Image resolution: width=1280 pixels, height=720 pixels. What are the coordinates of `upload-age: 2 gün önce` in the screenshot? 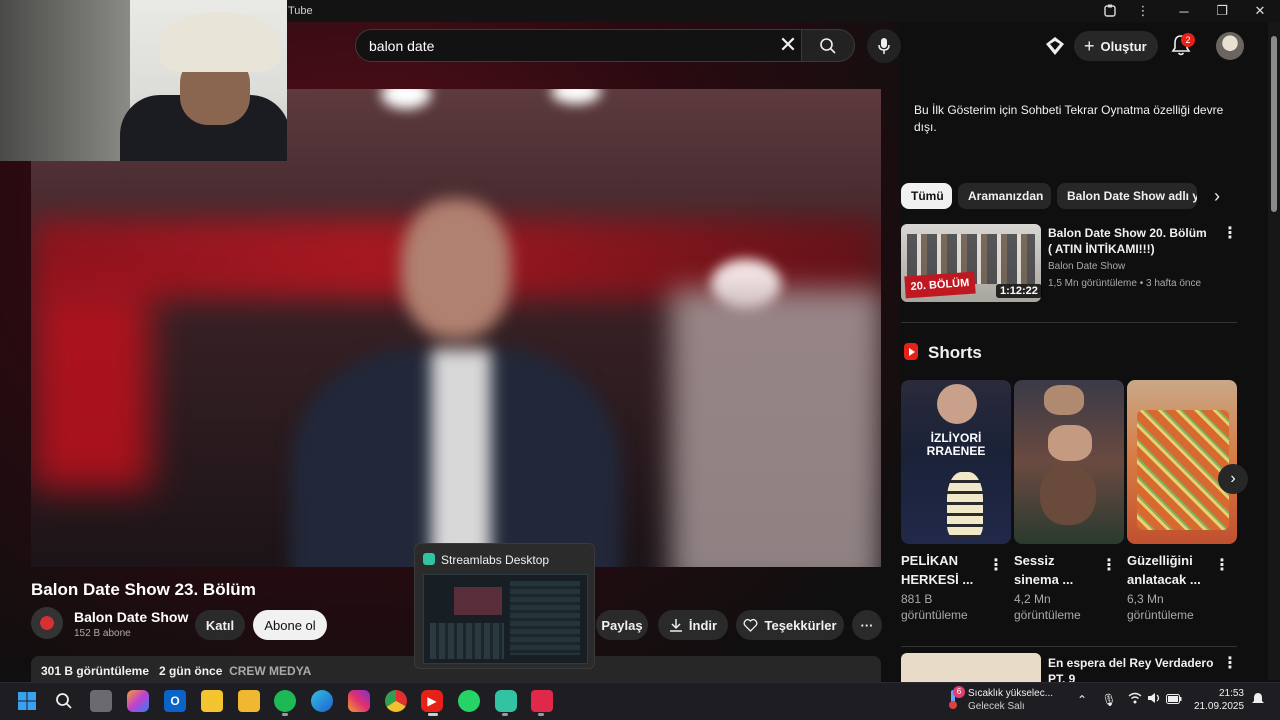 It's located at (191, 671).